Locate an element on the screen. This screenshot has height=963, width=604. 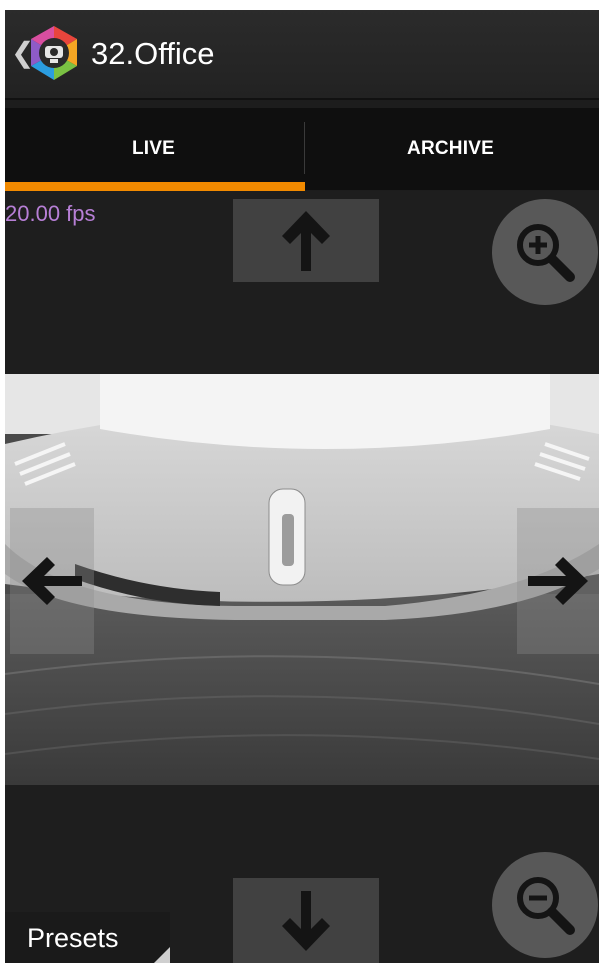
divider is located at coordinates (302, 99).